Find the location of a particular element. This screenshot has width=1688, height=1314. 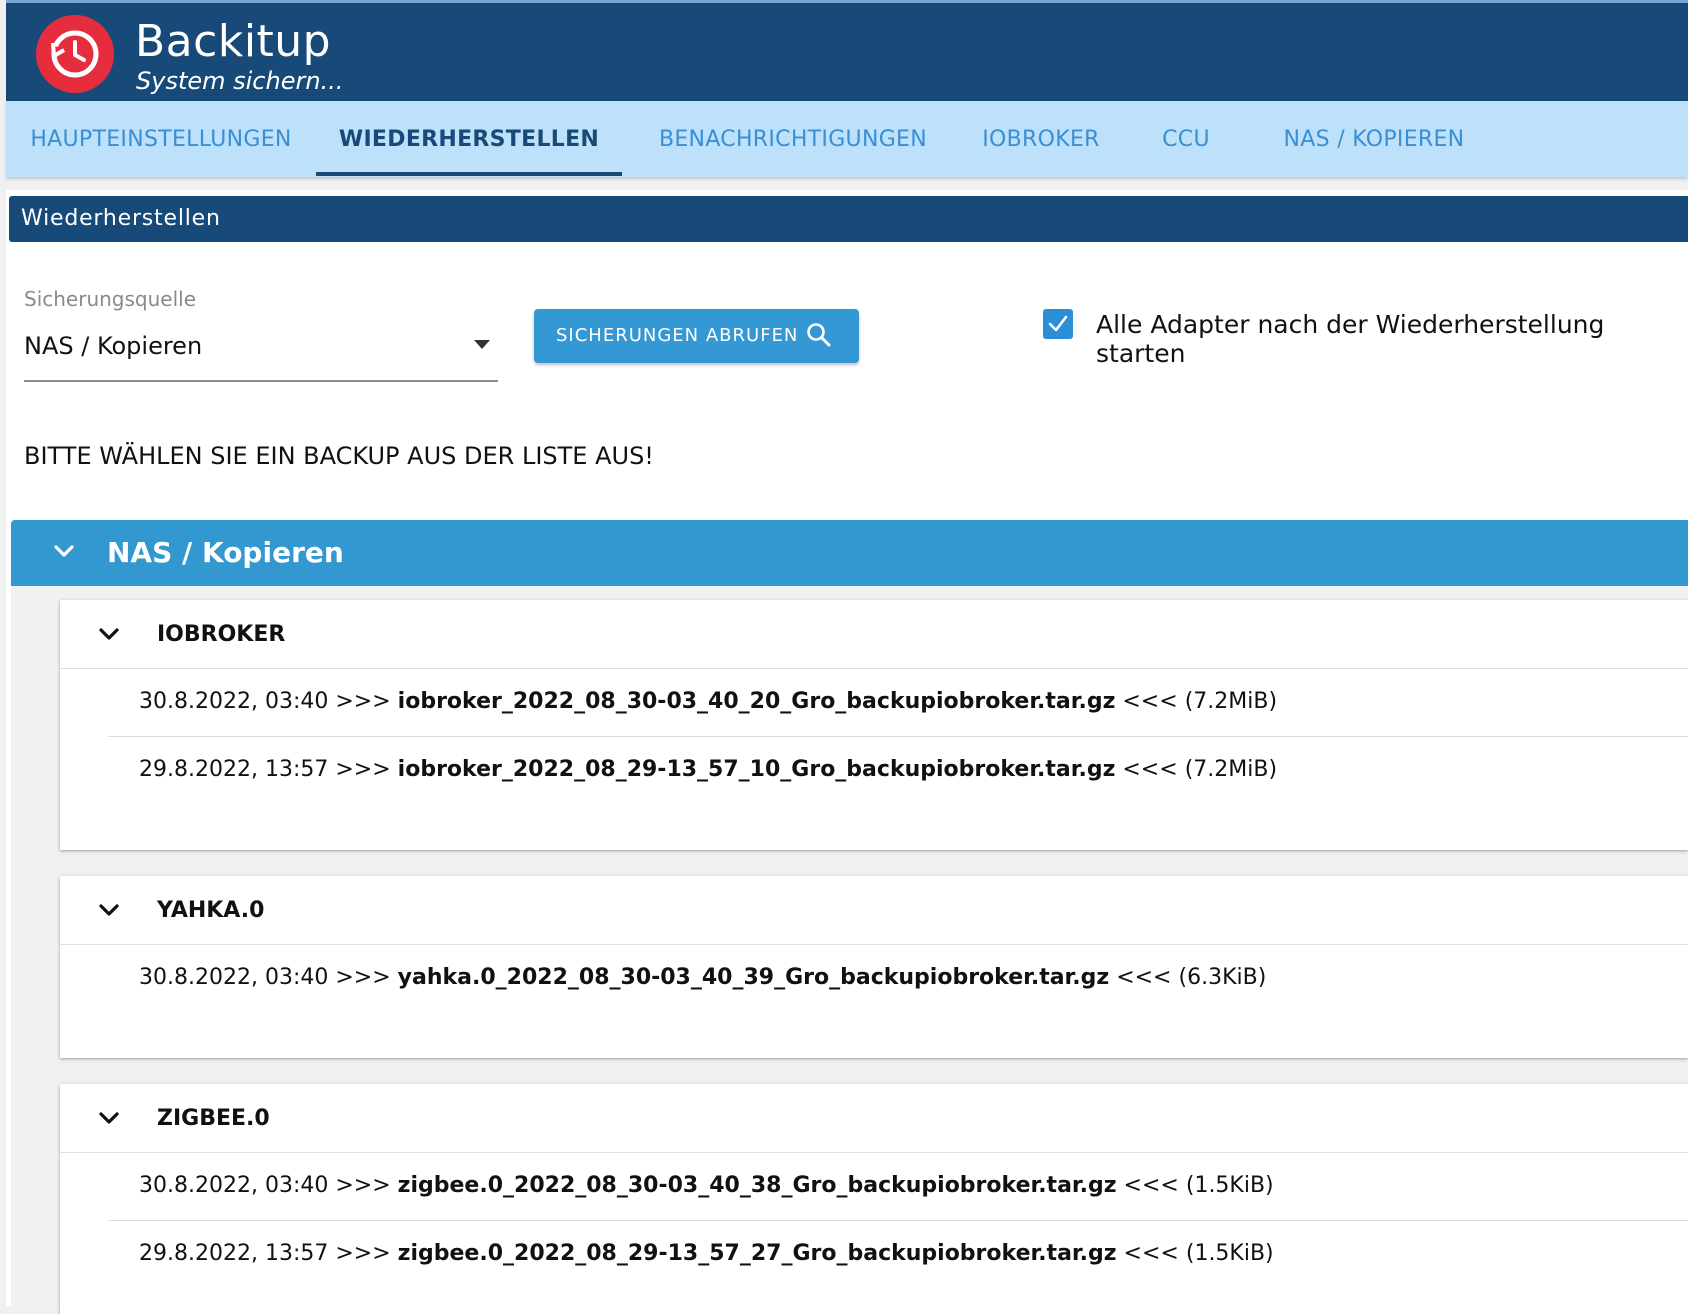

checkmark-icon is located at coordinates (1058, 323).